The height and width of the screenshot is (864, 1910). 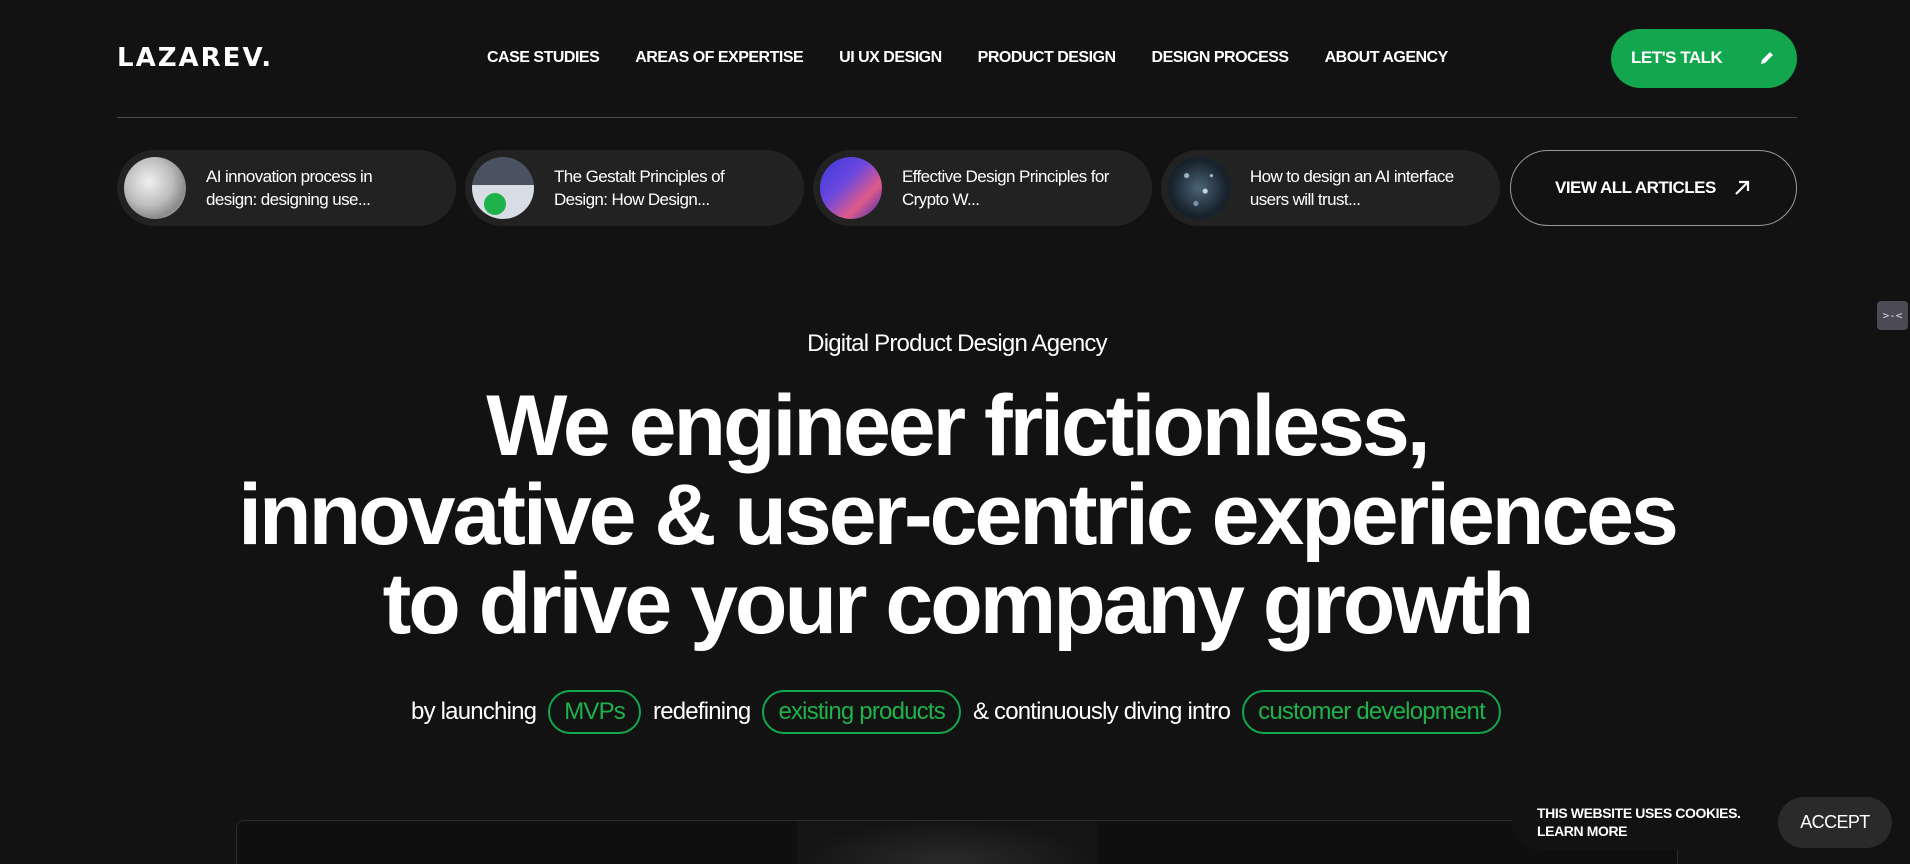 What do you see at coordinates (1742, 188) in the screenshot?
I see `arrow-up-right-icon` at bounding box center [1742, 188].